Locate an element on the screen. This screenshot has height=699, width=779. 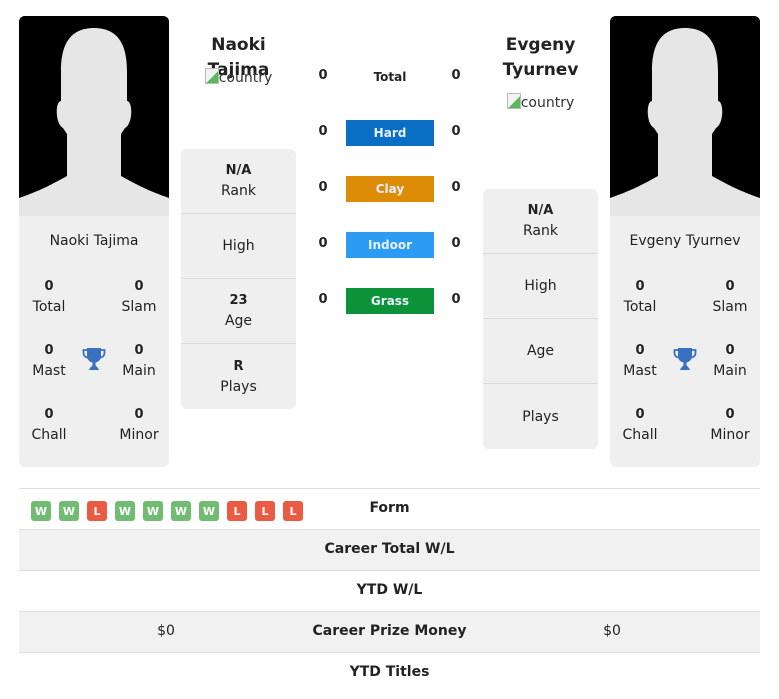
player2-card-name: Evgeny Tyurnev is located at coordinates (685, 241).